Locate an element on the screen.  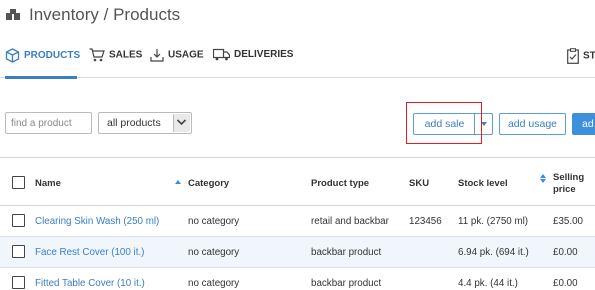
category-select-value: all products is located at coordinates (134, 123).